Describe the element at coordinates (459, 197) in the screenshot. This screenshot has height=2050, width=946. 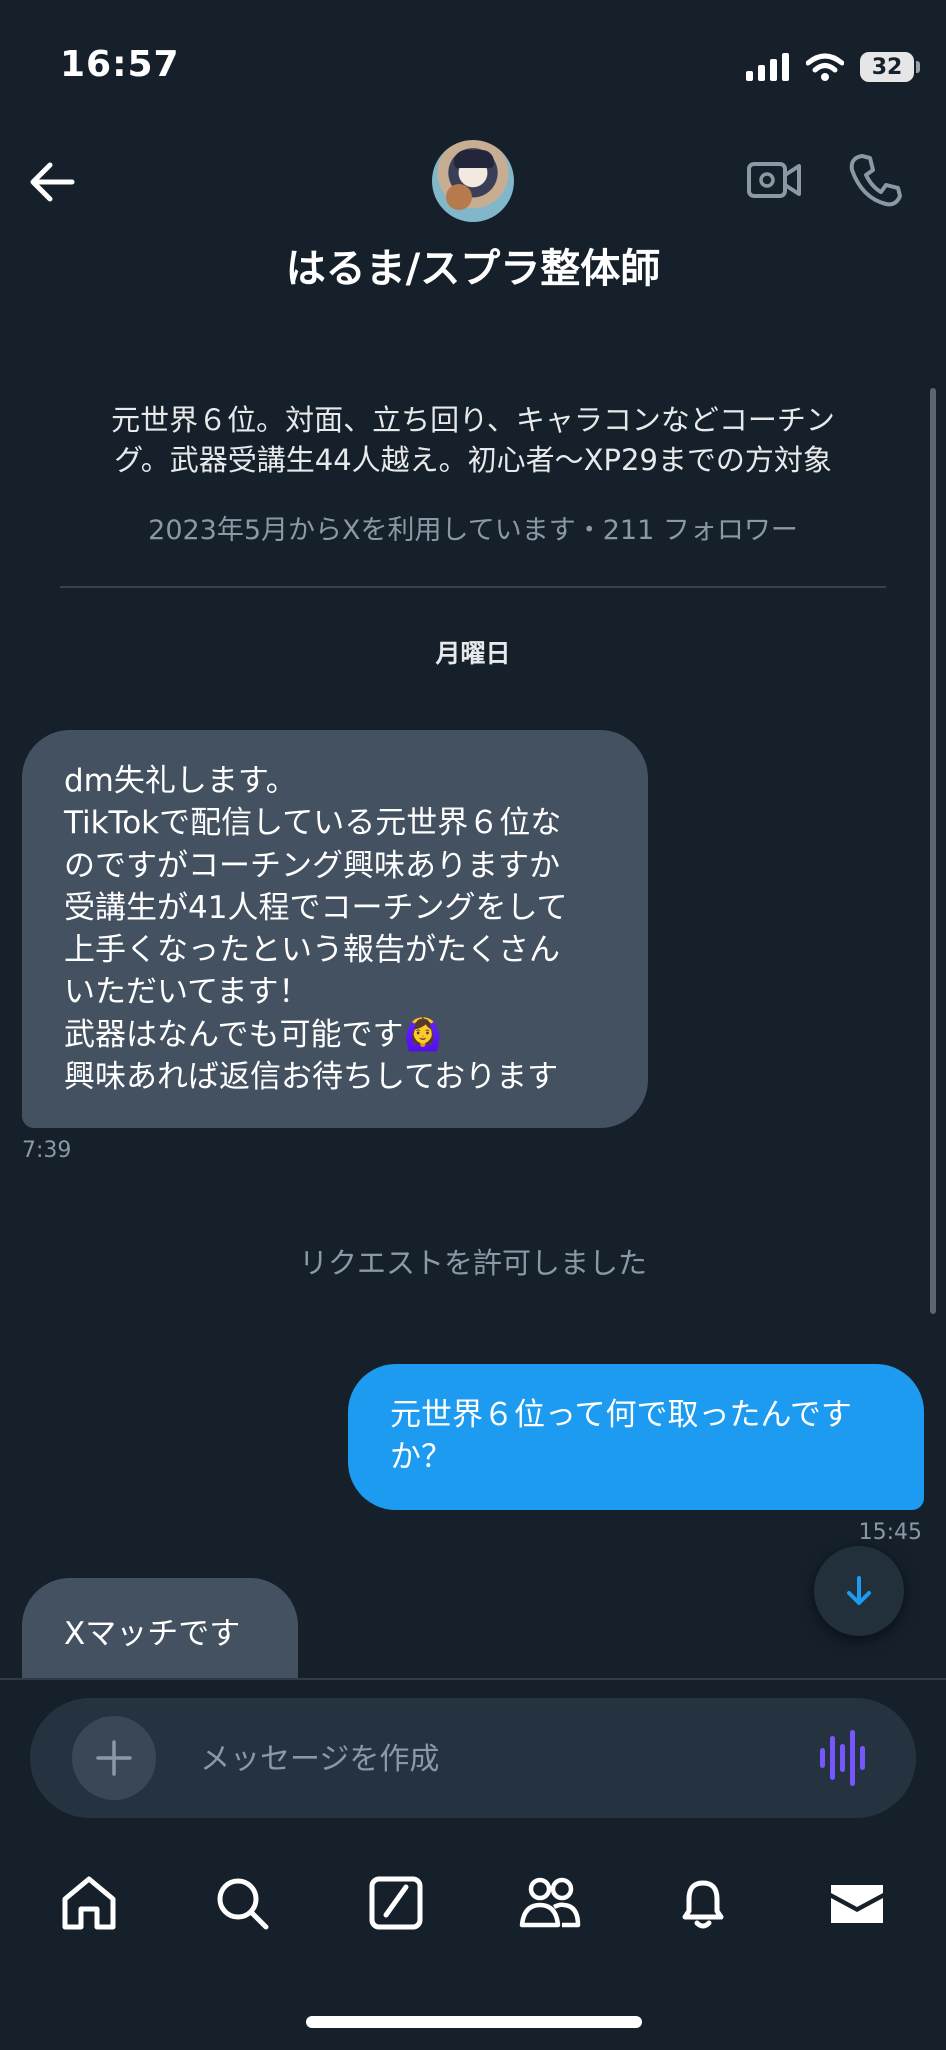
I see `avatar-ball` at that location.